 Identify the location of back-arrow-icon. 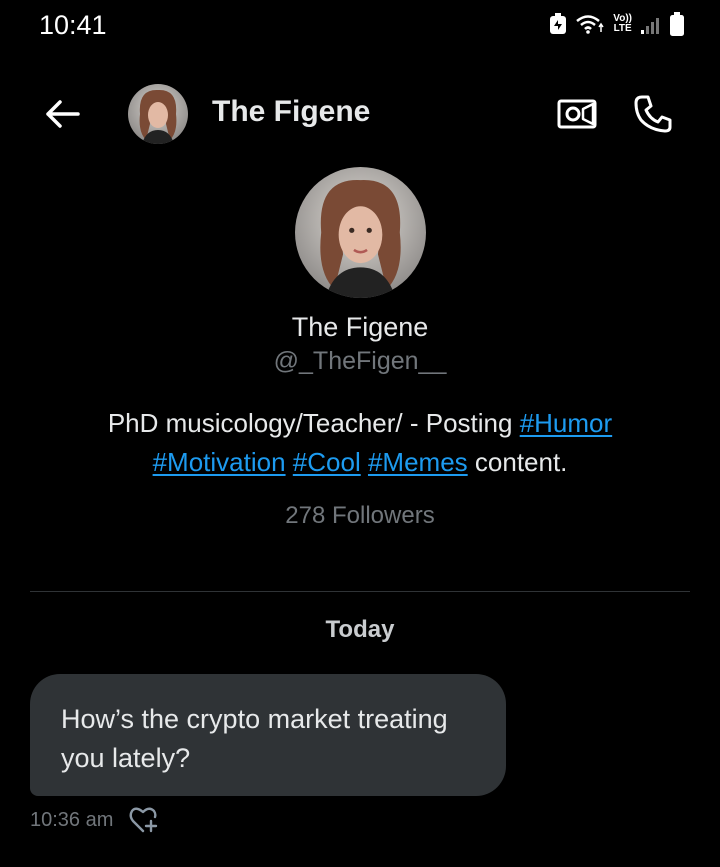
(63, 114).